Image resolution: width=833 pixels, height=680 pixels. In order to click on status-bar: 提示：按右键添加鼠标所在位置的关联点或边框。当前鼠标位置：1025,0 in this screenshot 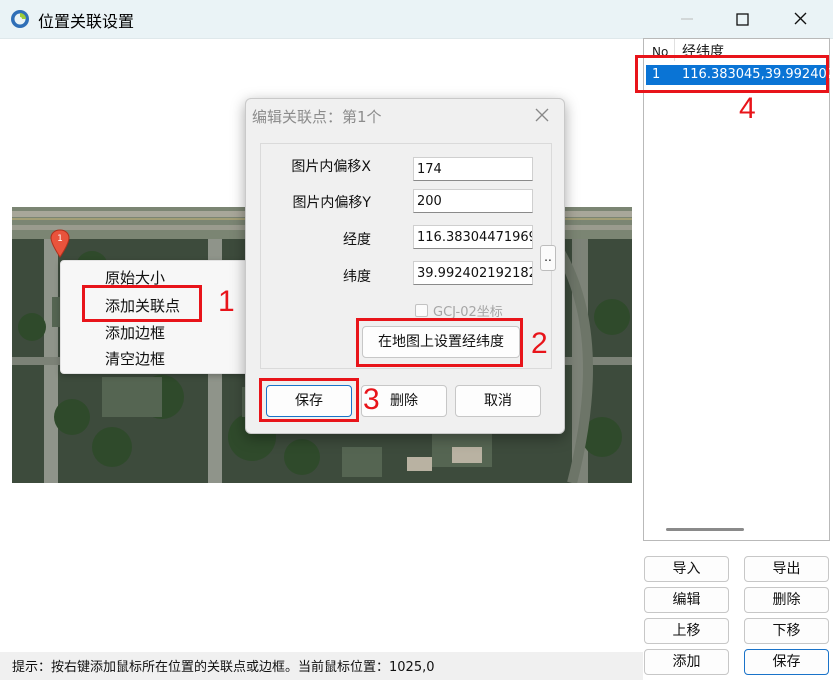, I will do `click(321, 666)`.